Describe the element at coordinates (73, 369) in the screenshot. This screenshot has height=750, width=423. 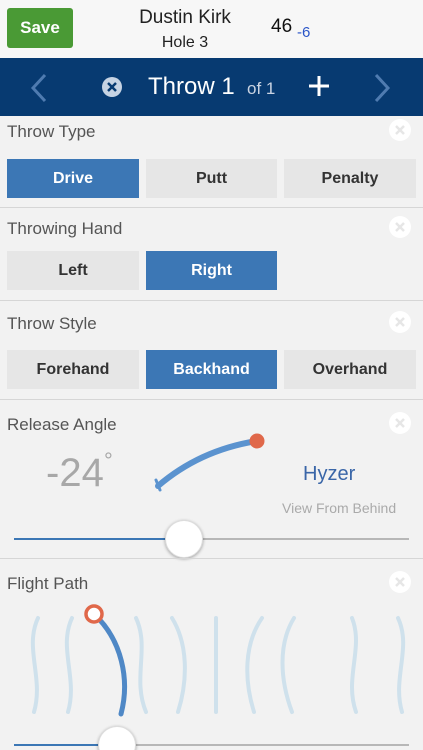
I see `throw-style-forehand: Forehand` at that location.